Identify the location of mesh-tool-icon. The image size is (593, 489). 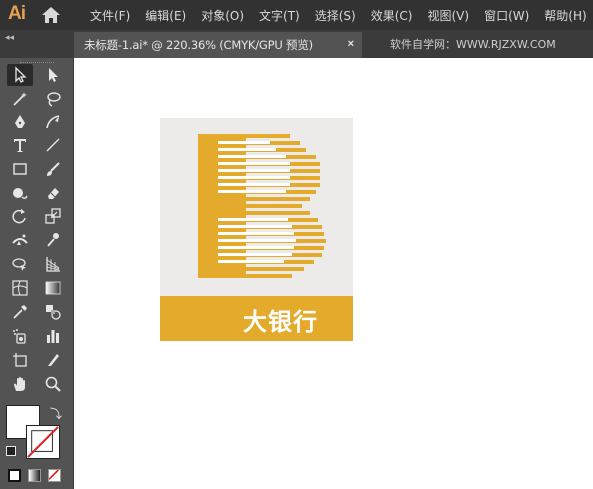
(20, 288).